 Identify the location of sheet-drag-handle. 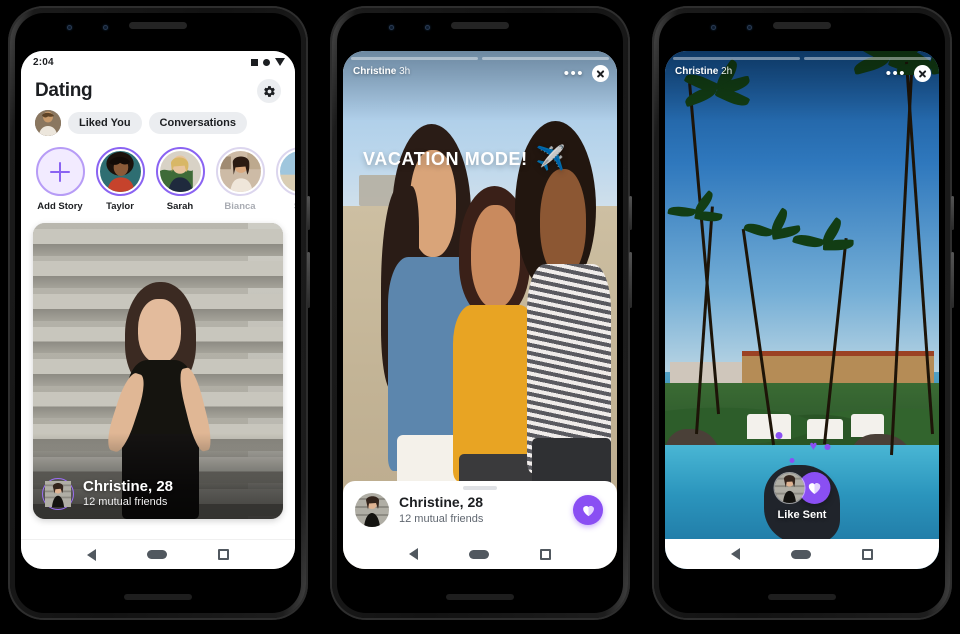
(480, 488).